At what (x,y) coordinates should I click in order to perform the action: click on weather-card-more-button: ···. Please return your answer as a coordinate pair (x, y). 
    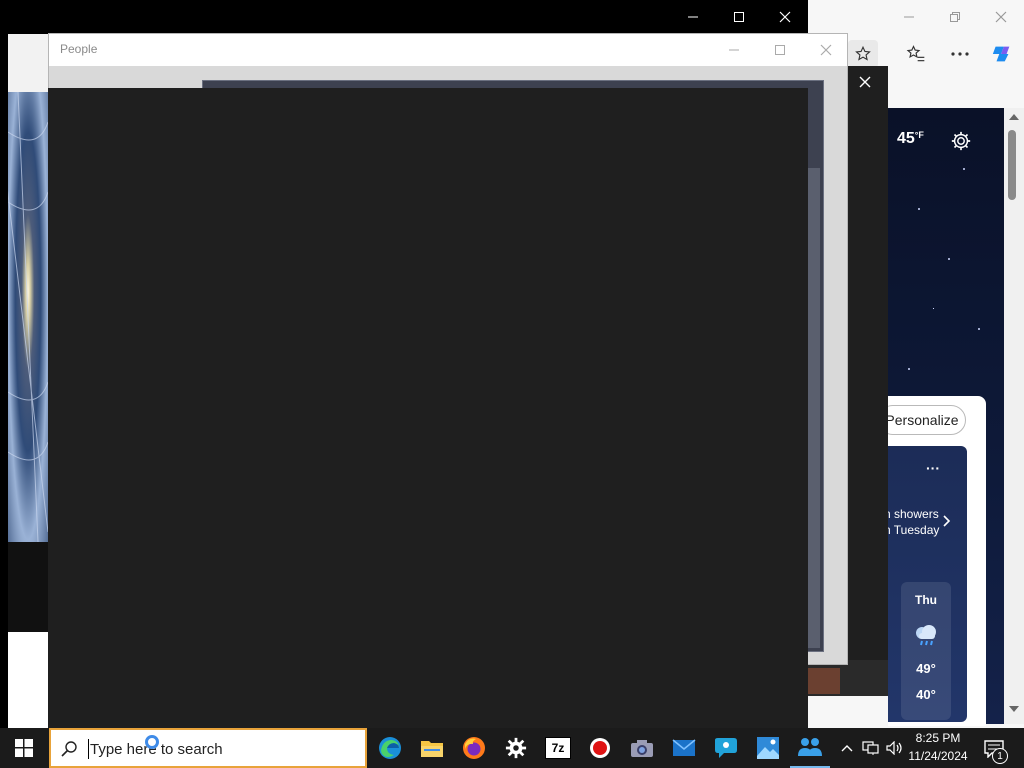
    Looking at the image, I should click on (933, 468).